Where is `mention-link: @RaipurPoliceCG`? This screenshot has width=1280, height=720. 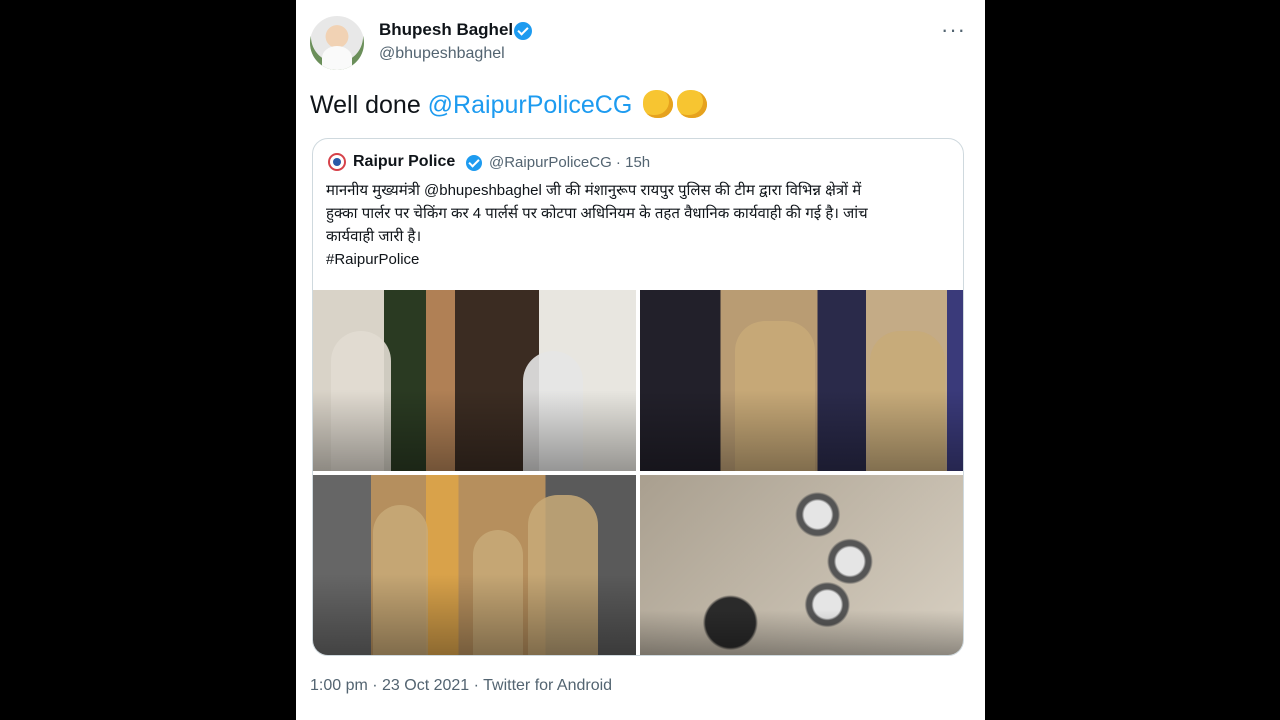 mention-link: @RaipurPoliceCG is located at coordinates (530, 105).